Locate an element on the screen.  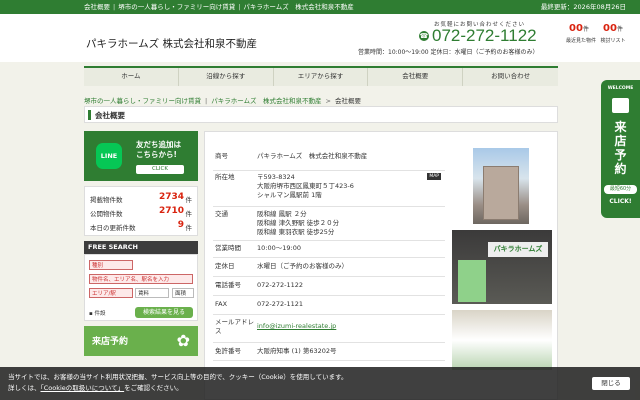
visit-label: 来店予約 is located at coordinates (110, 342).